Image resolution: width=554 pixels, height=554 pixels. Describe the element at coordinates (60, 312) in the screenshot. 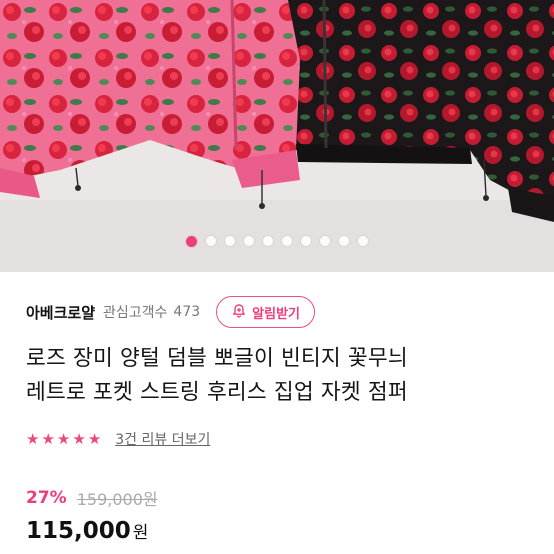

I see `seller-name: 아베크로얄` at that location.